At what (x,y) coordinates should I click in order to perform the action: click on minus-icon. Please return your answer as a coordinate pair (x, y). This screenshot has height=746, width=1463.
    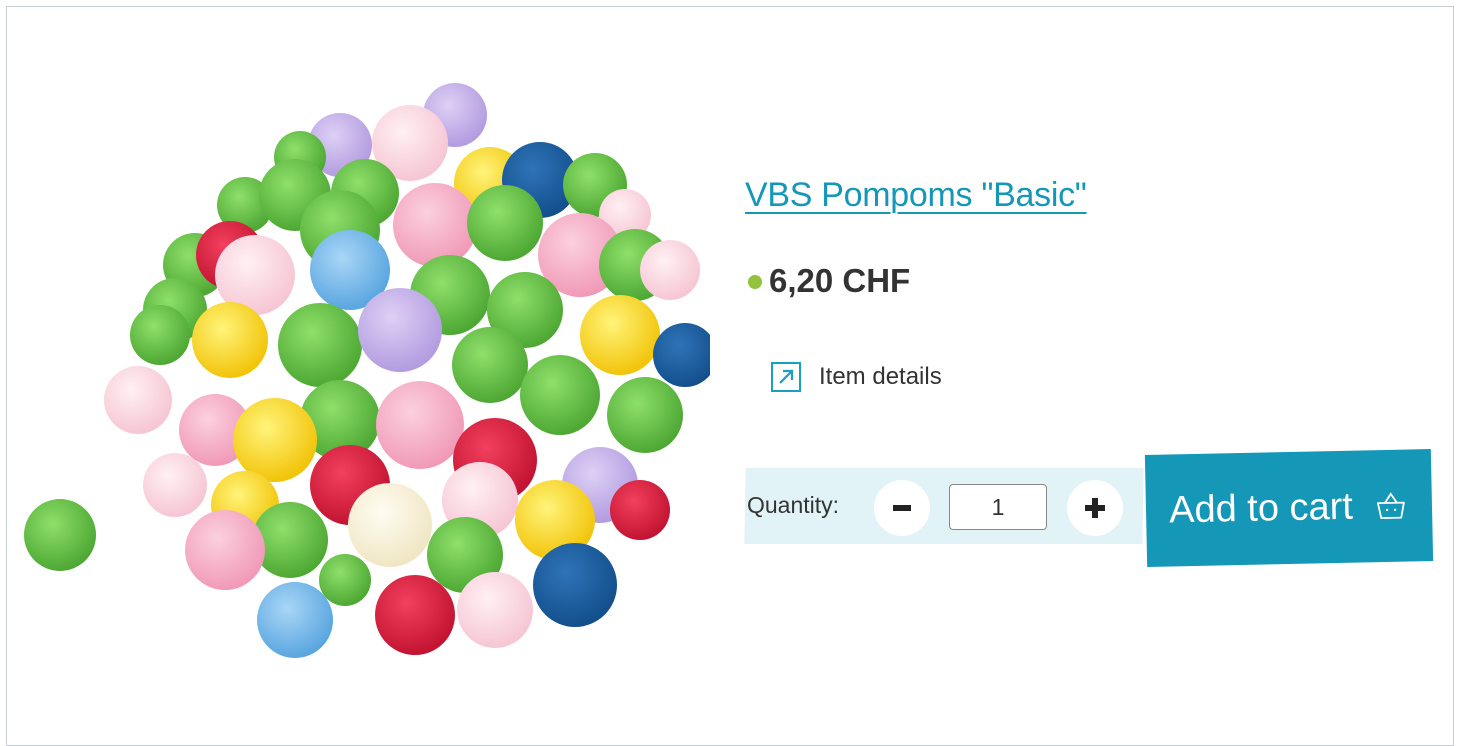
    Looking at the image, I should click on (902, 508).